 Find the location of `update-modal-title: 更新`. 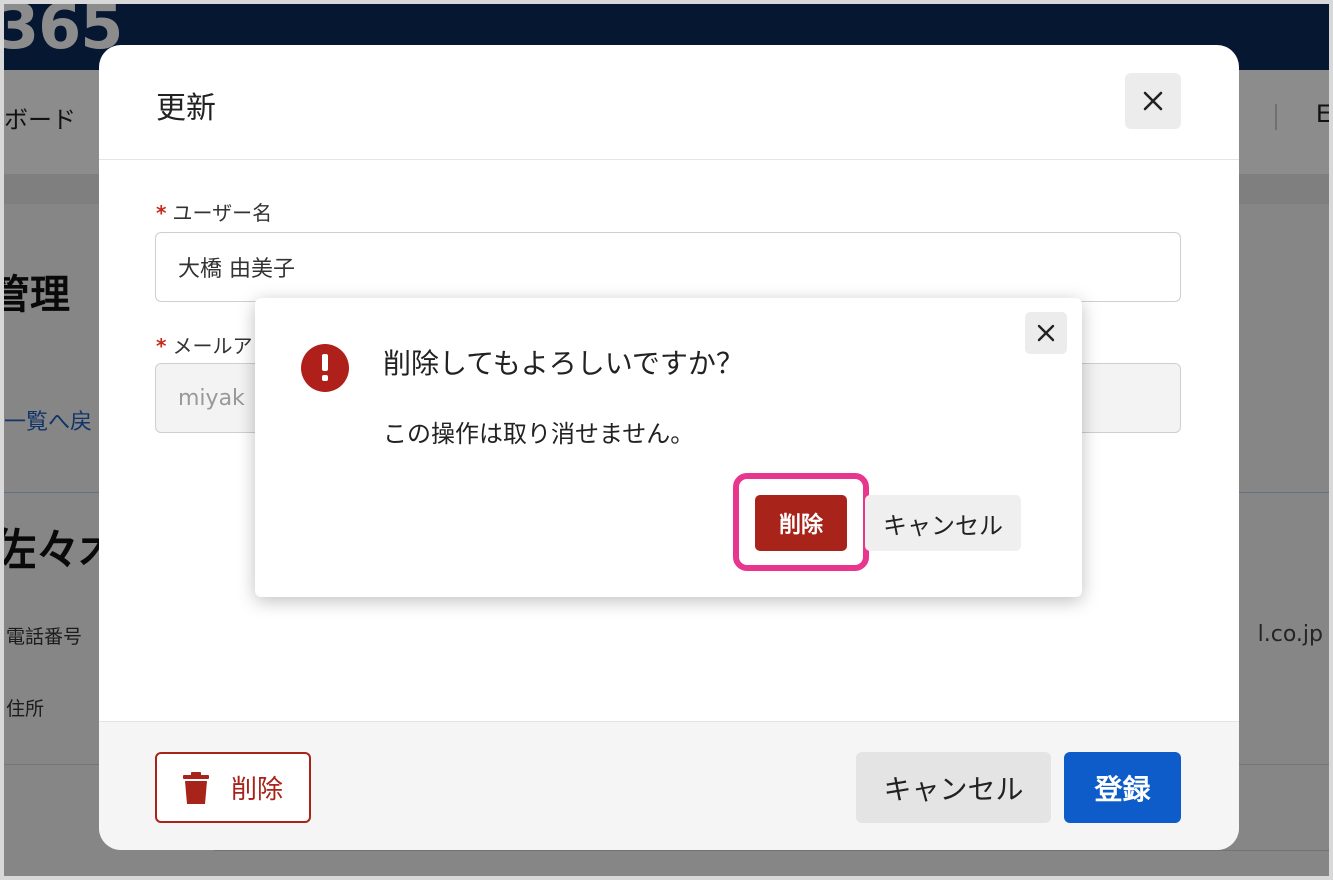

update-modal-title: 更新 is located at coordinates (186, 108).